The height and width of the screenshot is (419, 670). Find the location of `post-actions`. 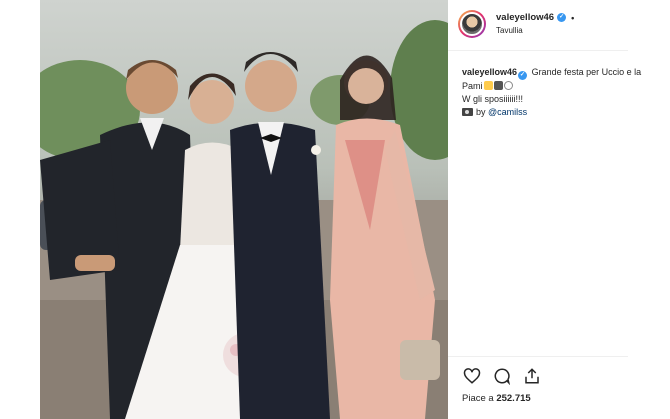

post-actions is located at coordinates (502, 377).